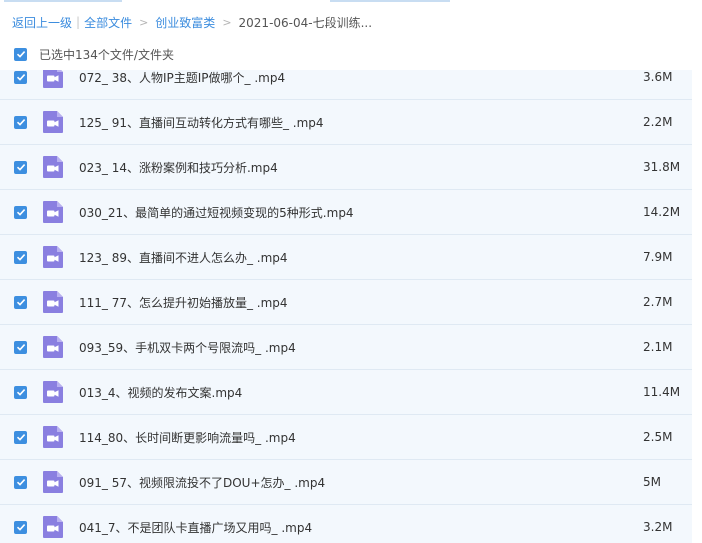  I want to click on file-size: 2.5M, so click(658, 437).